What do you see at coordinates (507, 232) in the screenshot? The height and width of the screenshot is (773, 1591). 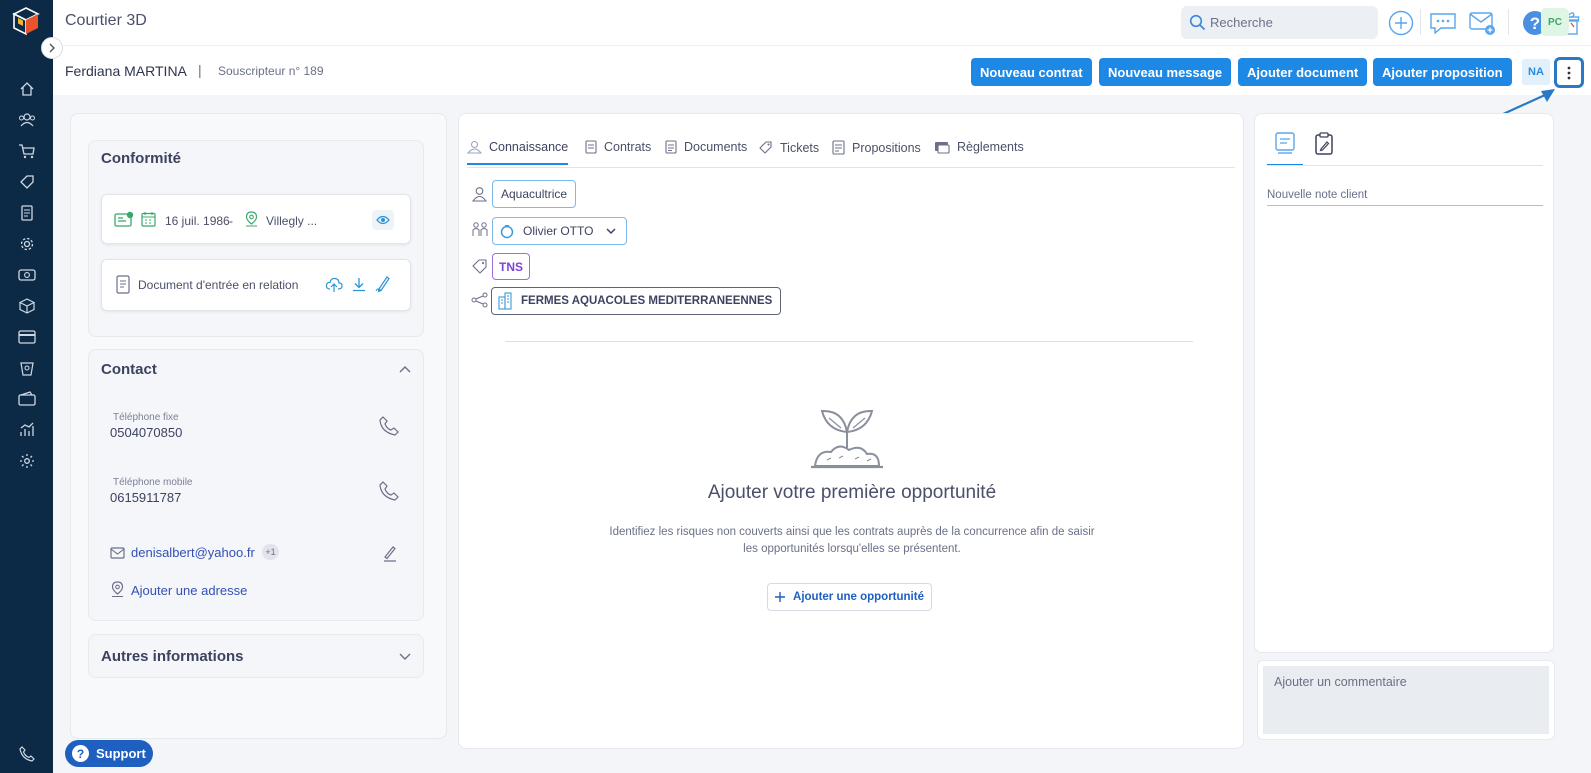 I see `ring-icon` at bounding box center [507, 232].